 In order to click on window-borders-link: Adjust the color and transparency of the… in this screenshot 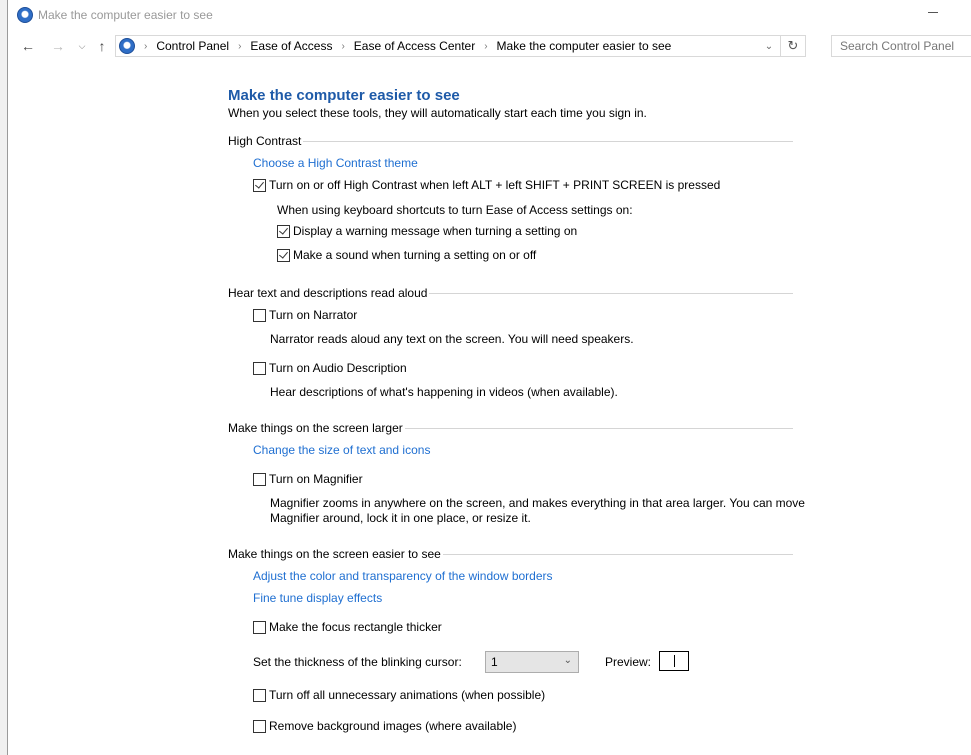, I will do `click(403, 576)`.